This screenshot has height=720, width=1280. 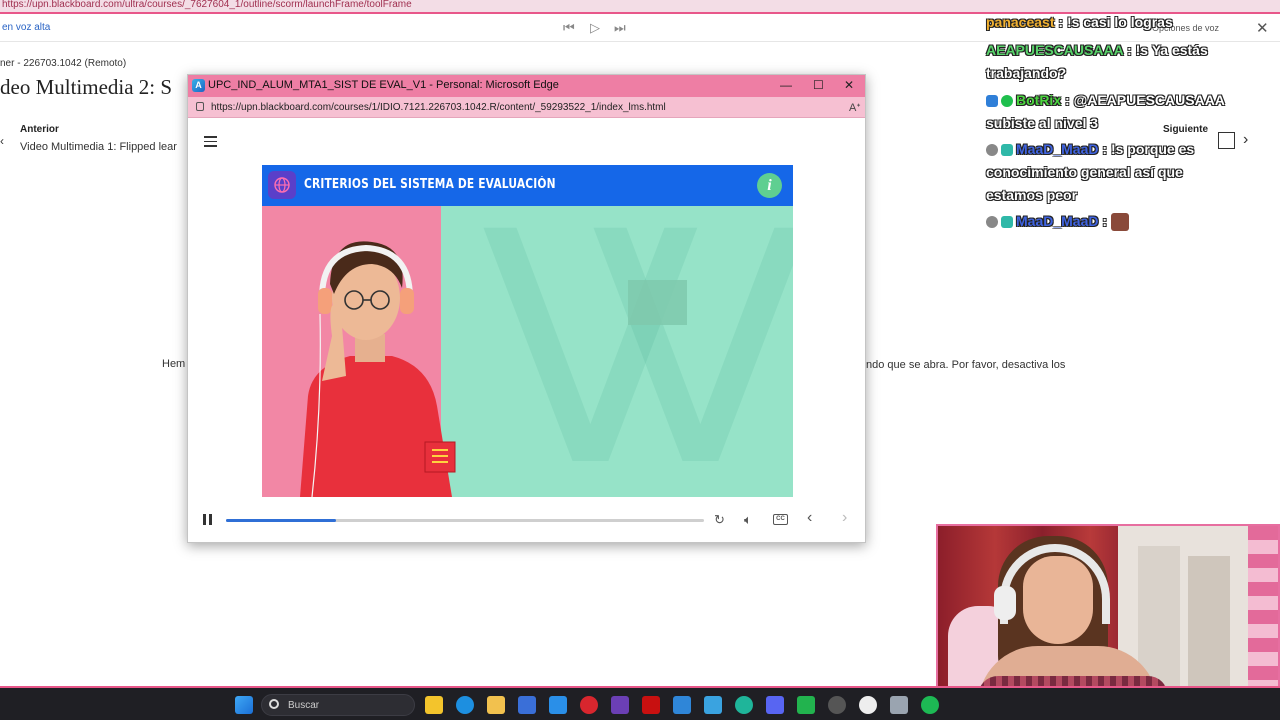 What do you see at coordinates (692, 331) in the screenshot?
I see `background-letter-decor: V` at bounding box center [692, 331].